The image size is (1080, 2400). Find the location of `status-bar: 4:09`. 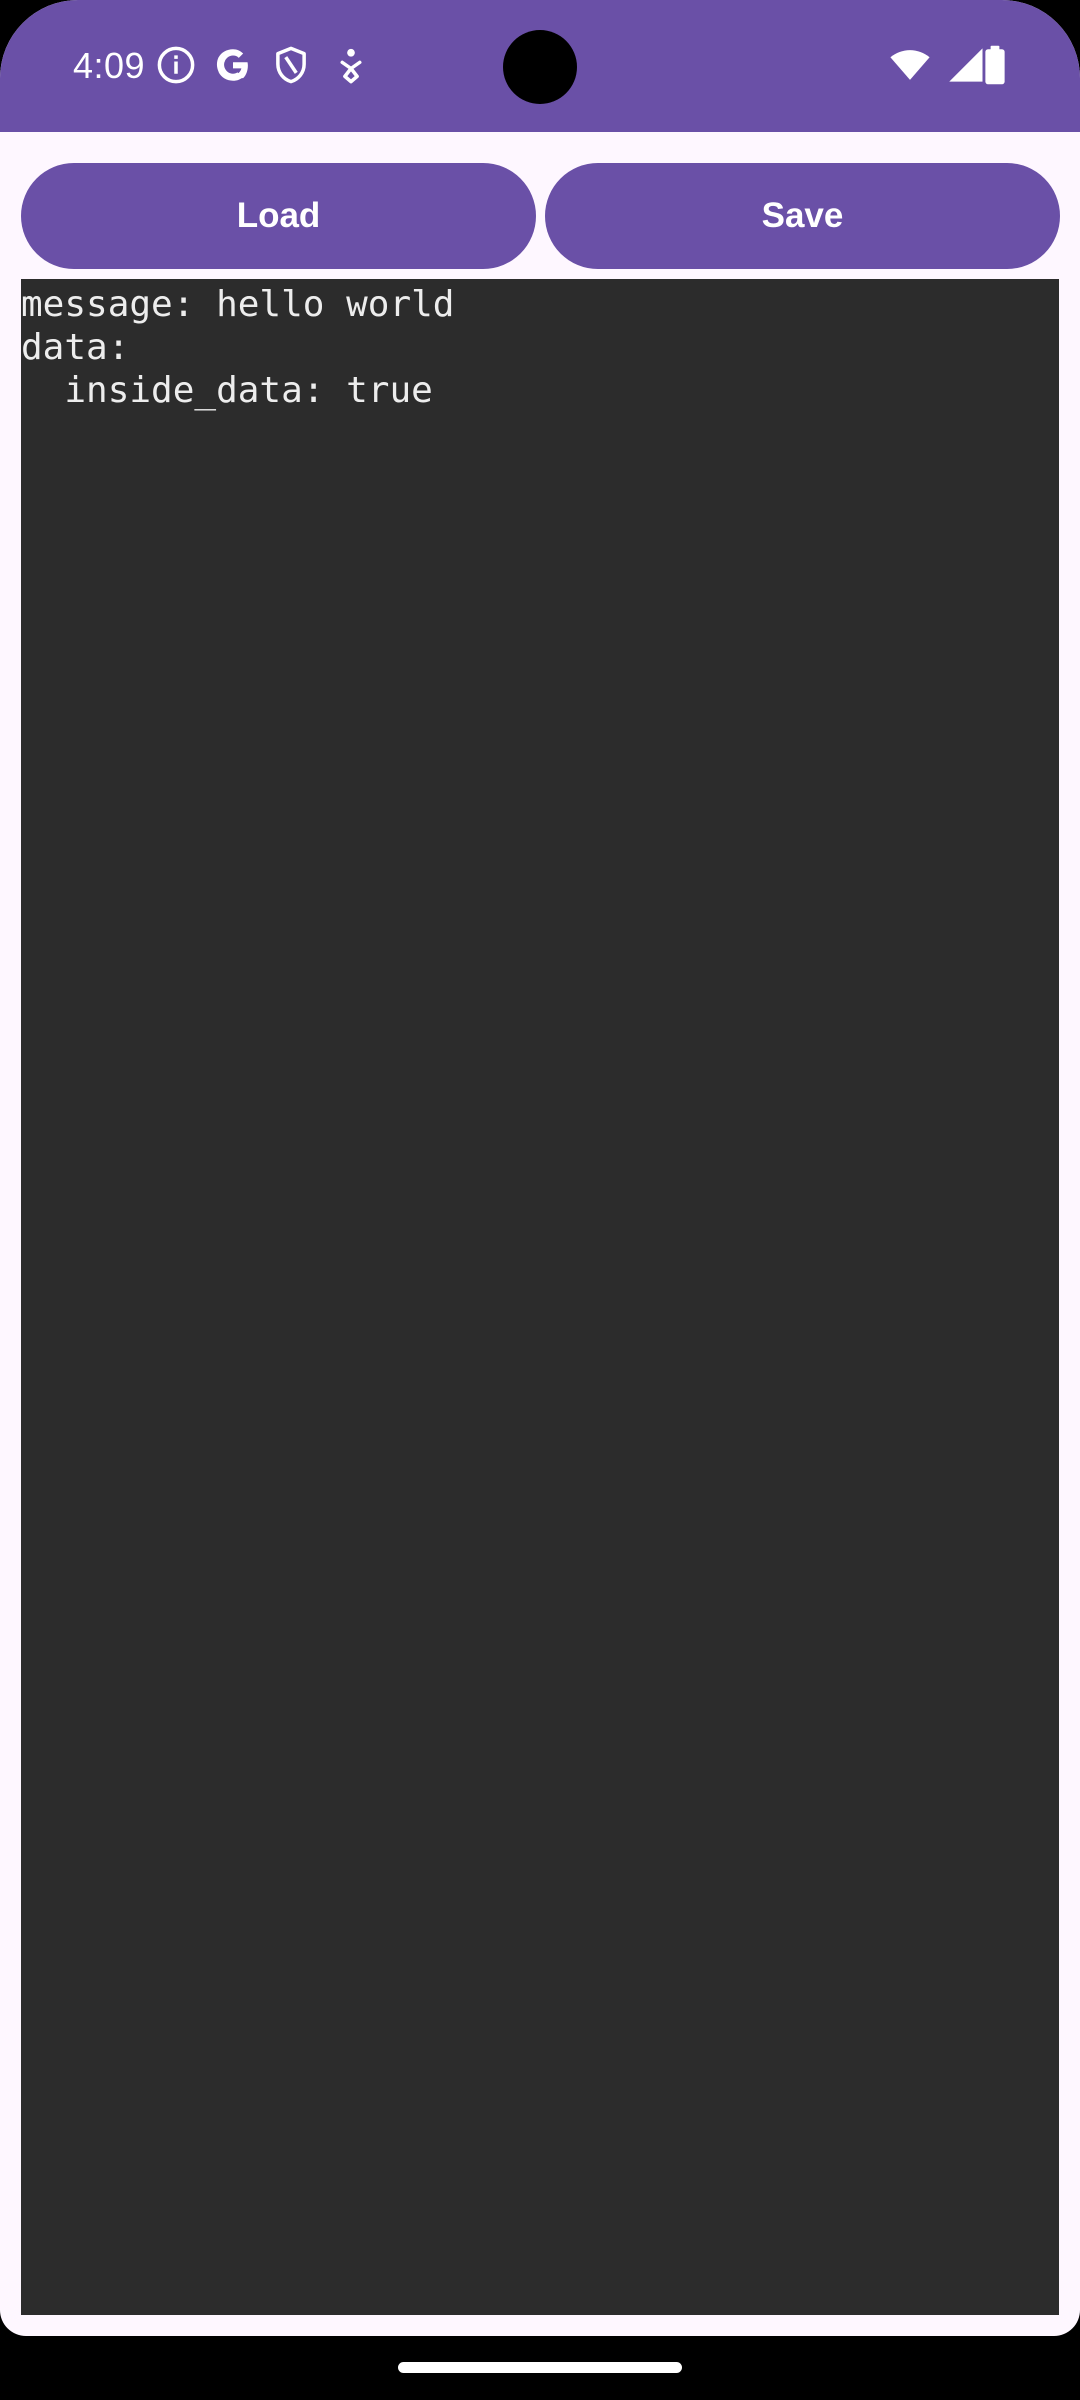

status-bar: 4:09 is located at coordinates (540, 66).